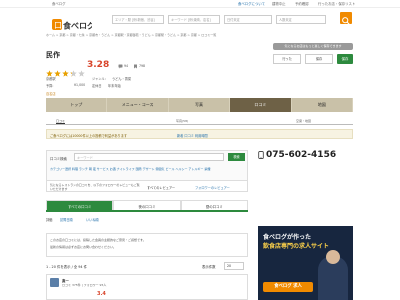  Describe the element at coordinates (83, 247) in the screenshot. I see `disclaimer-line-2: 最新の情報は必ずお店にお問い合わせください。` at that location.